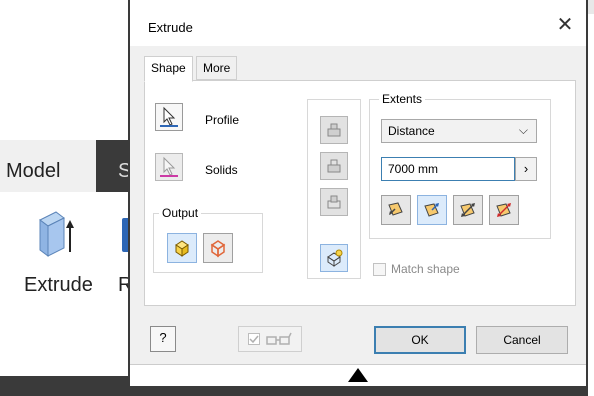 The width and height of the screenshot is (594, 396). I want to click on direction-1-icon, so click(395, 209).